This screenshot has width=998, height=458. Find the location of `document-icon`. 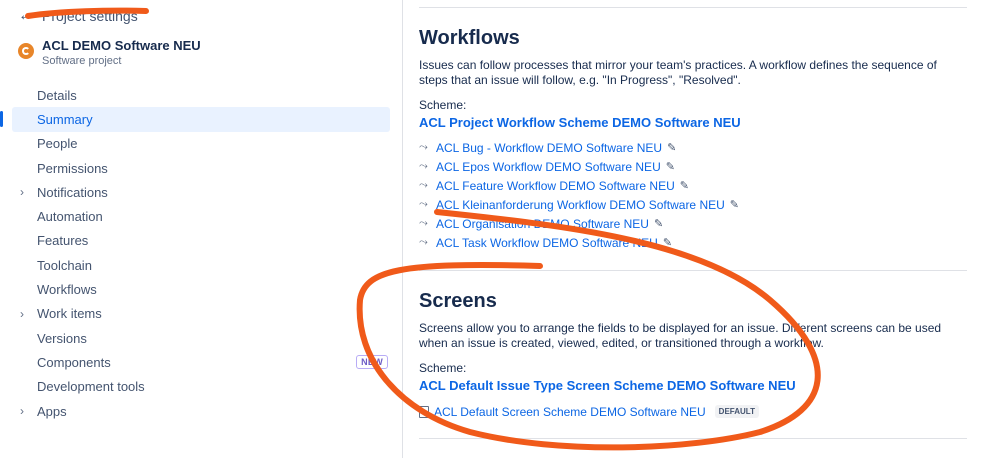

document-icon is located at coordinates (424, 411).